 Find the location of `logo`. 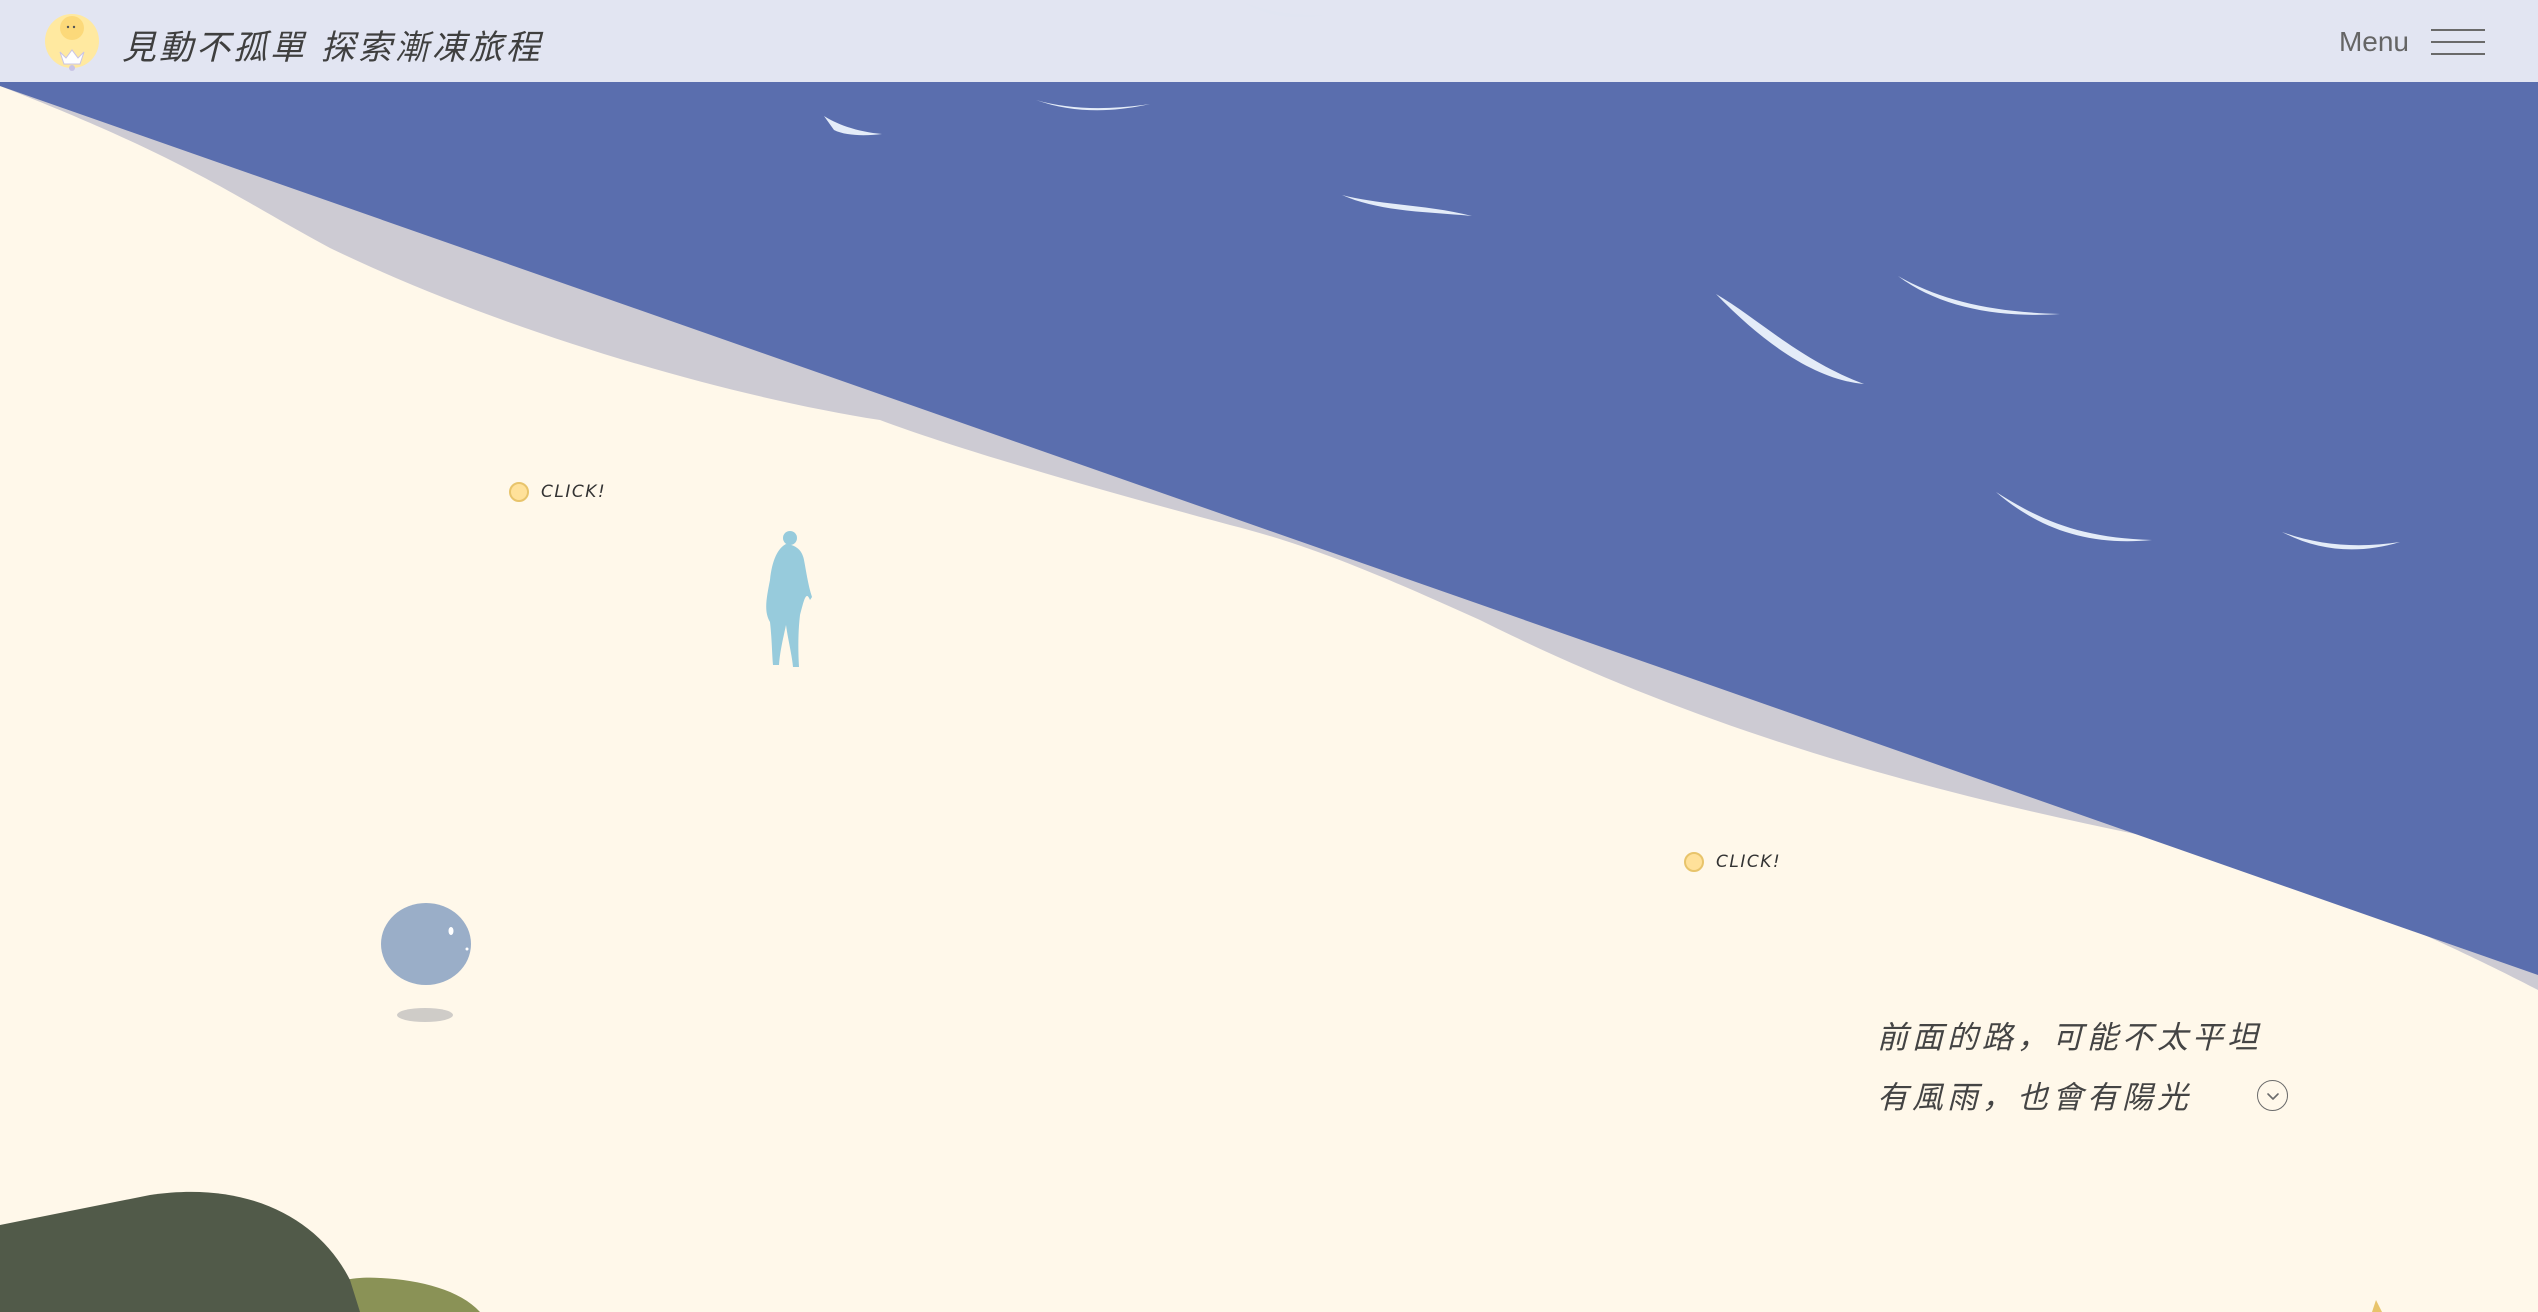

logo is located at coordinates (71, 40).